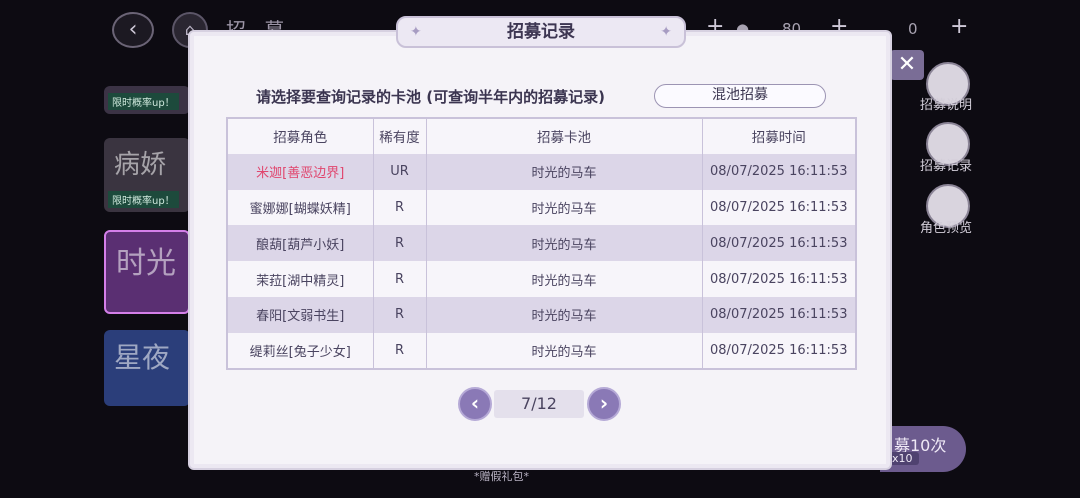 This screenshot has height=498, width=1080. What do you see at coordinates (501, 476) in the screenshot?
I see `gift-label: *赠假礼包*` at bounding box center [501, 476].